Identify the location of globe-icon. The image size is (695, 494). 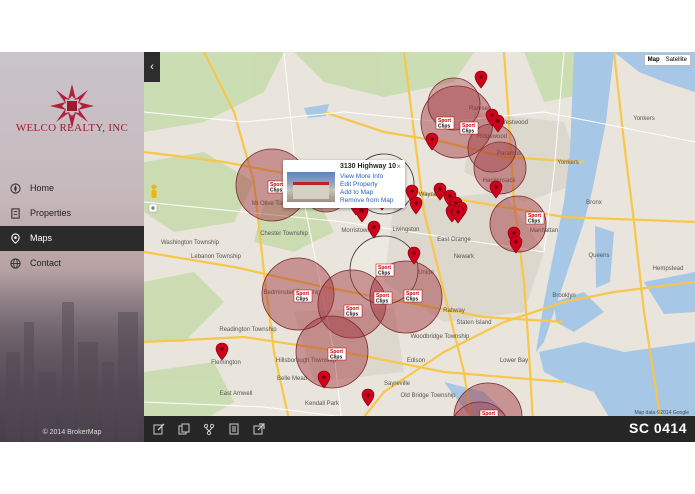
(15, 263).